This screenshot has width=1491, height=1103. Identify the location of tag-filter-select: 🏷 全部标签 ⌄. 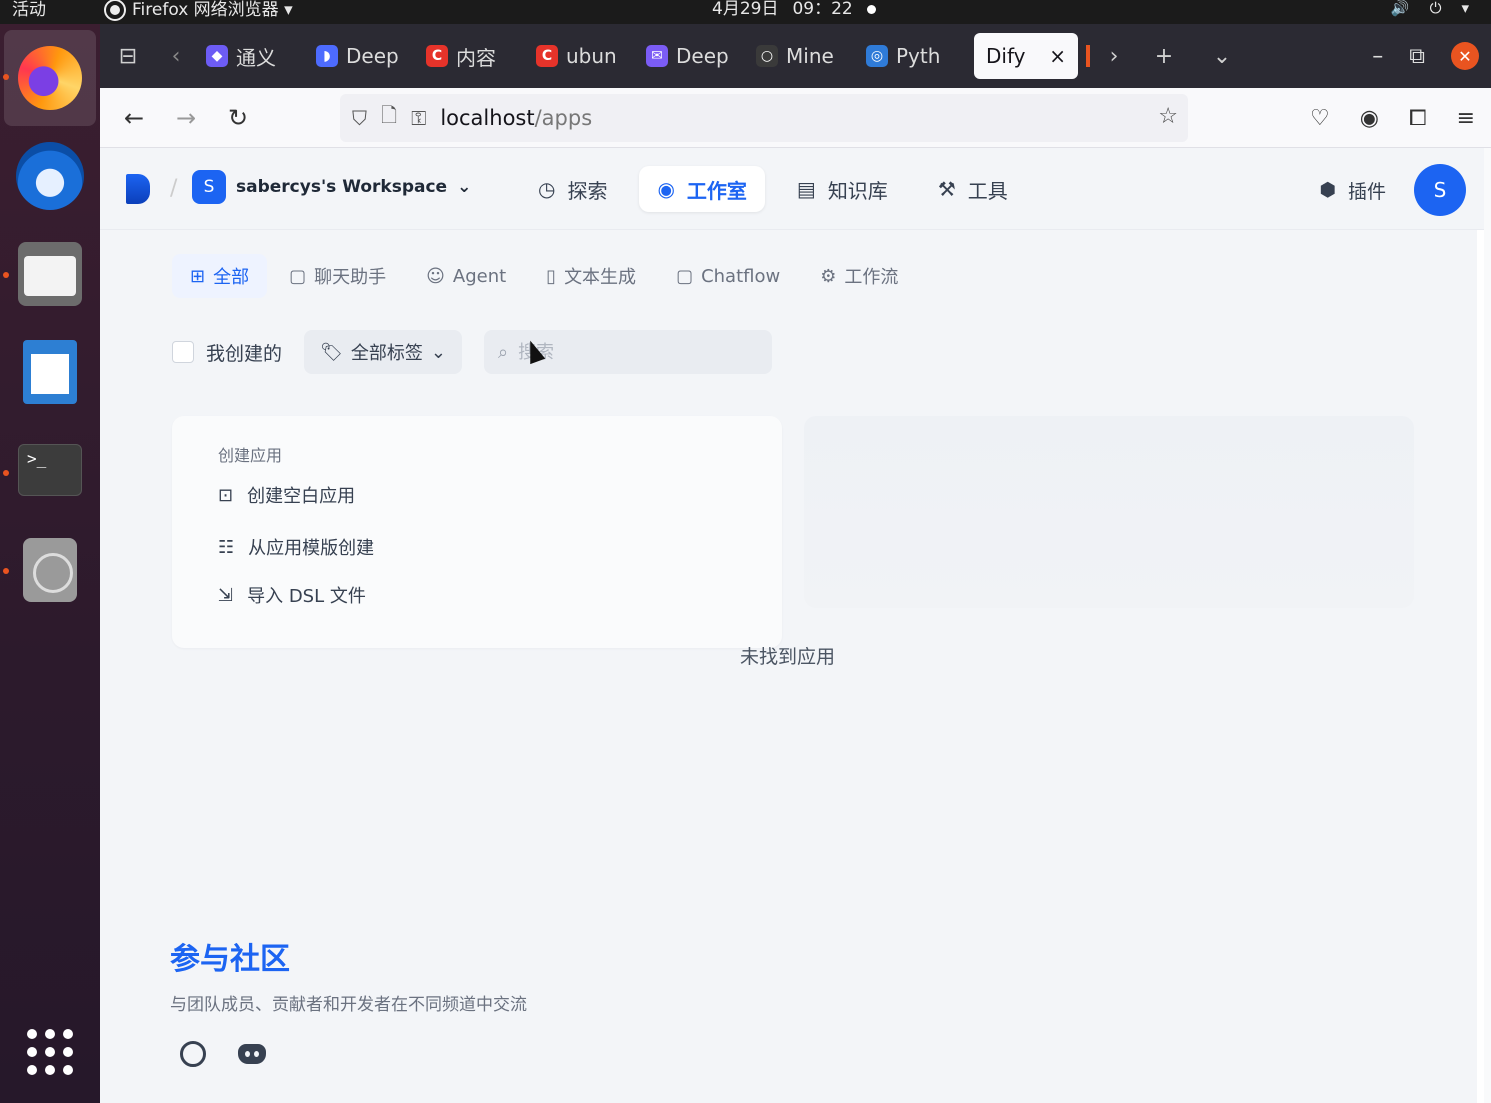
(383, 352).